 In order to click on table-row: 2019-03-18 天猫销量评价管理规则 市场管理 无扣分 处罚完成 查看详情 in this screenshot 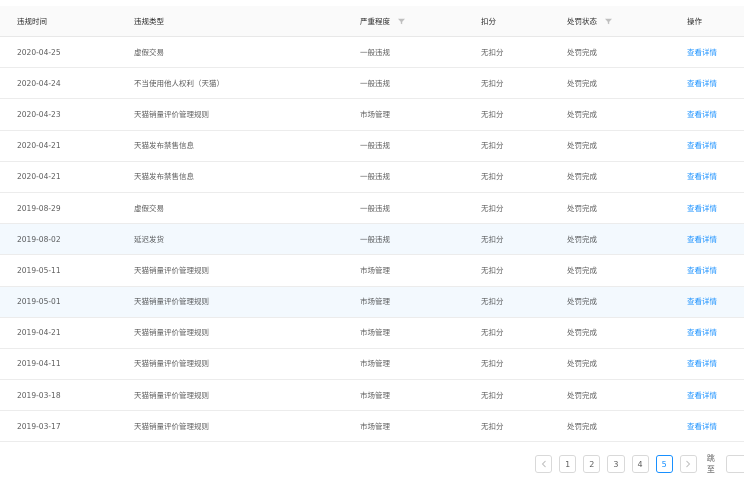, I will do `click(372, 396)`.